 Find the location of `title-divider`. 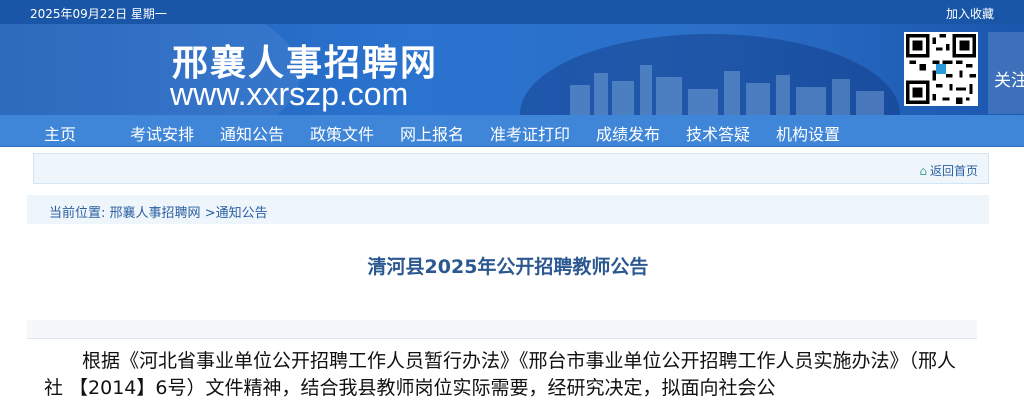

title-divider is located at coordinates (502, 329).